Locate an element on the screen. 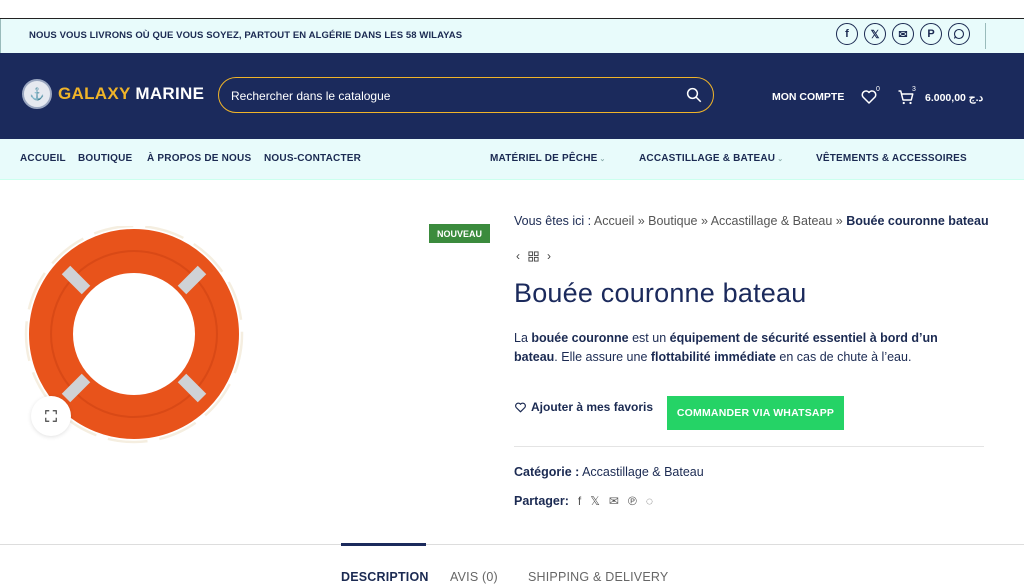 The width and height of the screenshot is (1024, 584). pinterest-icon: P is located at coordinates (931, 34).